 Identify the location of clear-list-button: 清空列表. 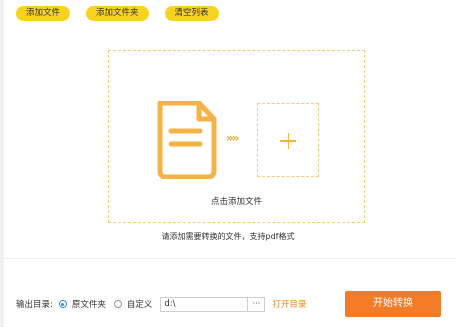
(191, 13).